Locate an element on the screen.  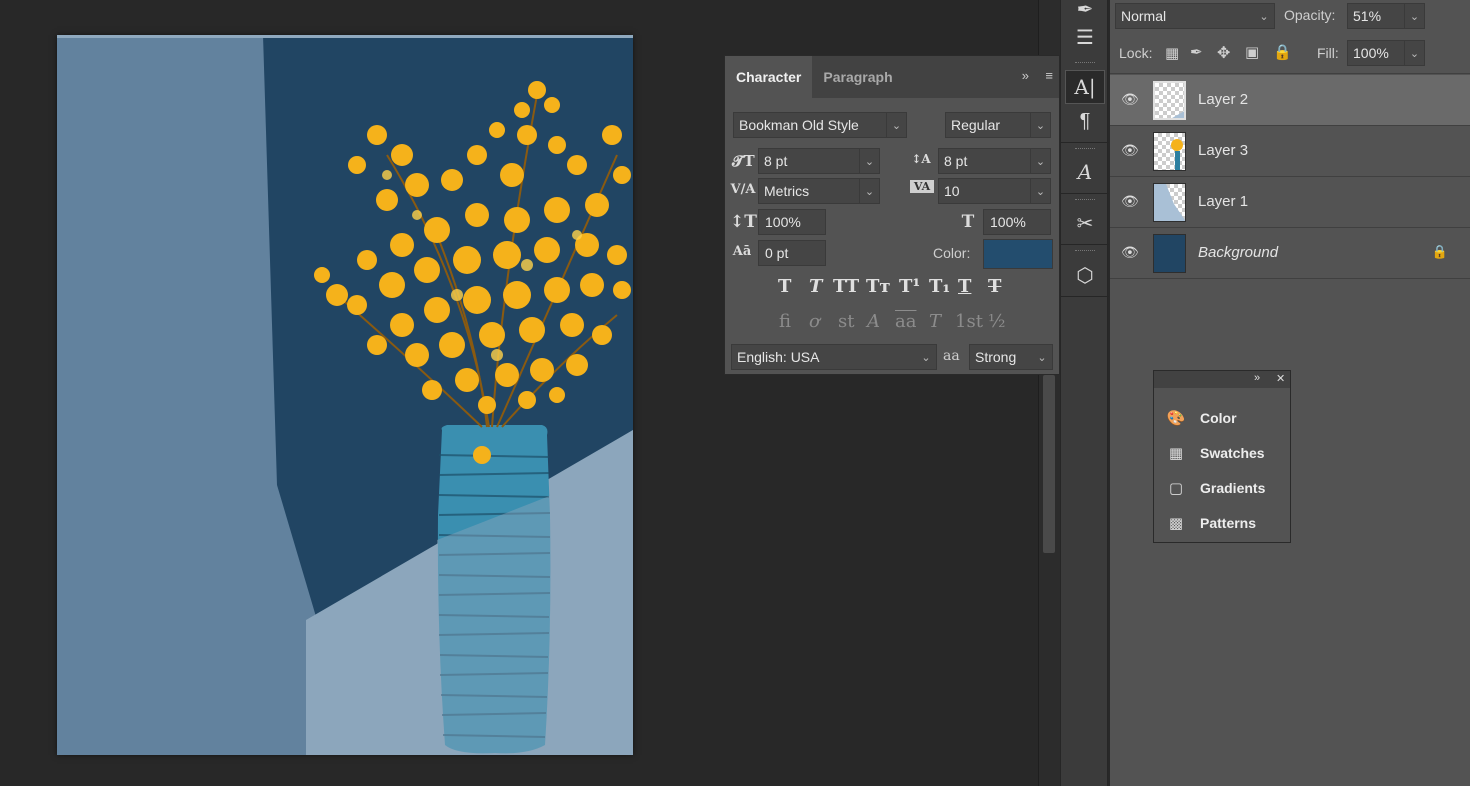
font-size-select: 8 pt ⌄ is located at coordinates (819, 161).